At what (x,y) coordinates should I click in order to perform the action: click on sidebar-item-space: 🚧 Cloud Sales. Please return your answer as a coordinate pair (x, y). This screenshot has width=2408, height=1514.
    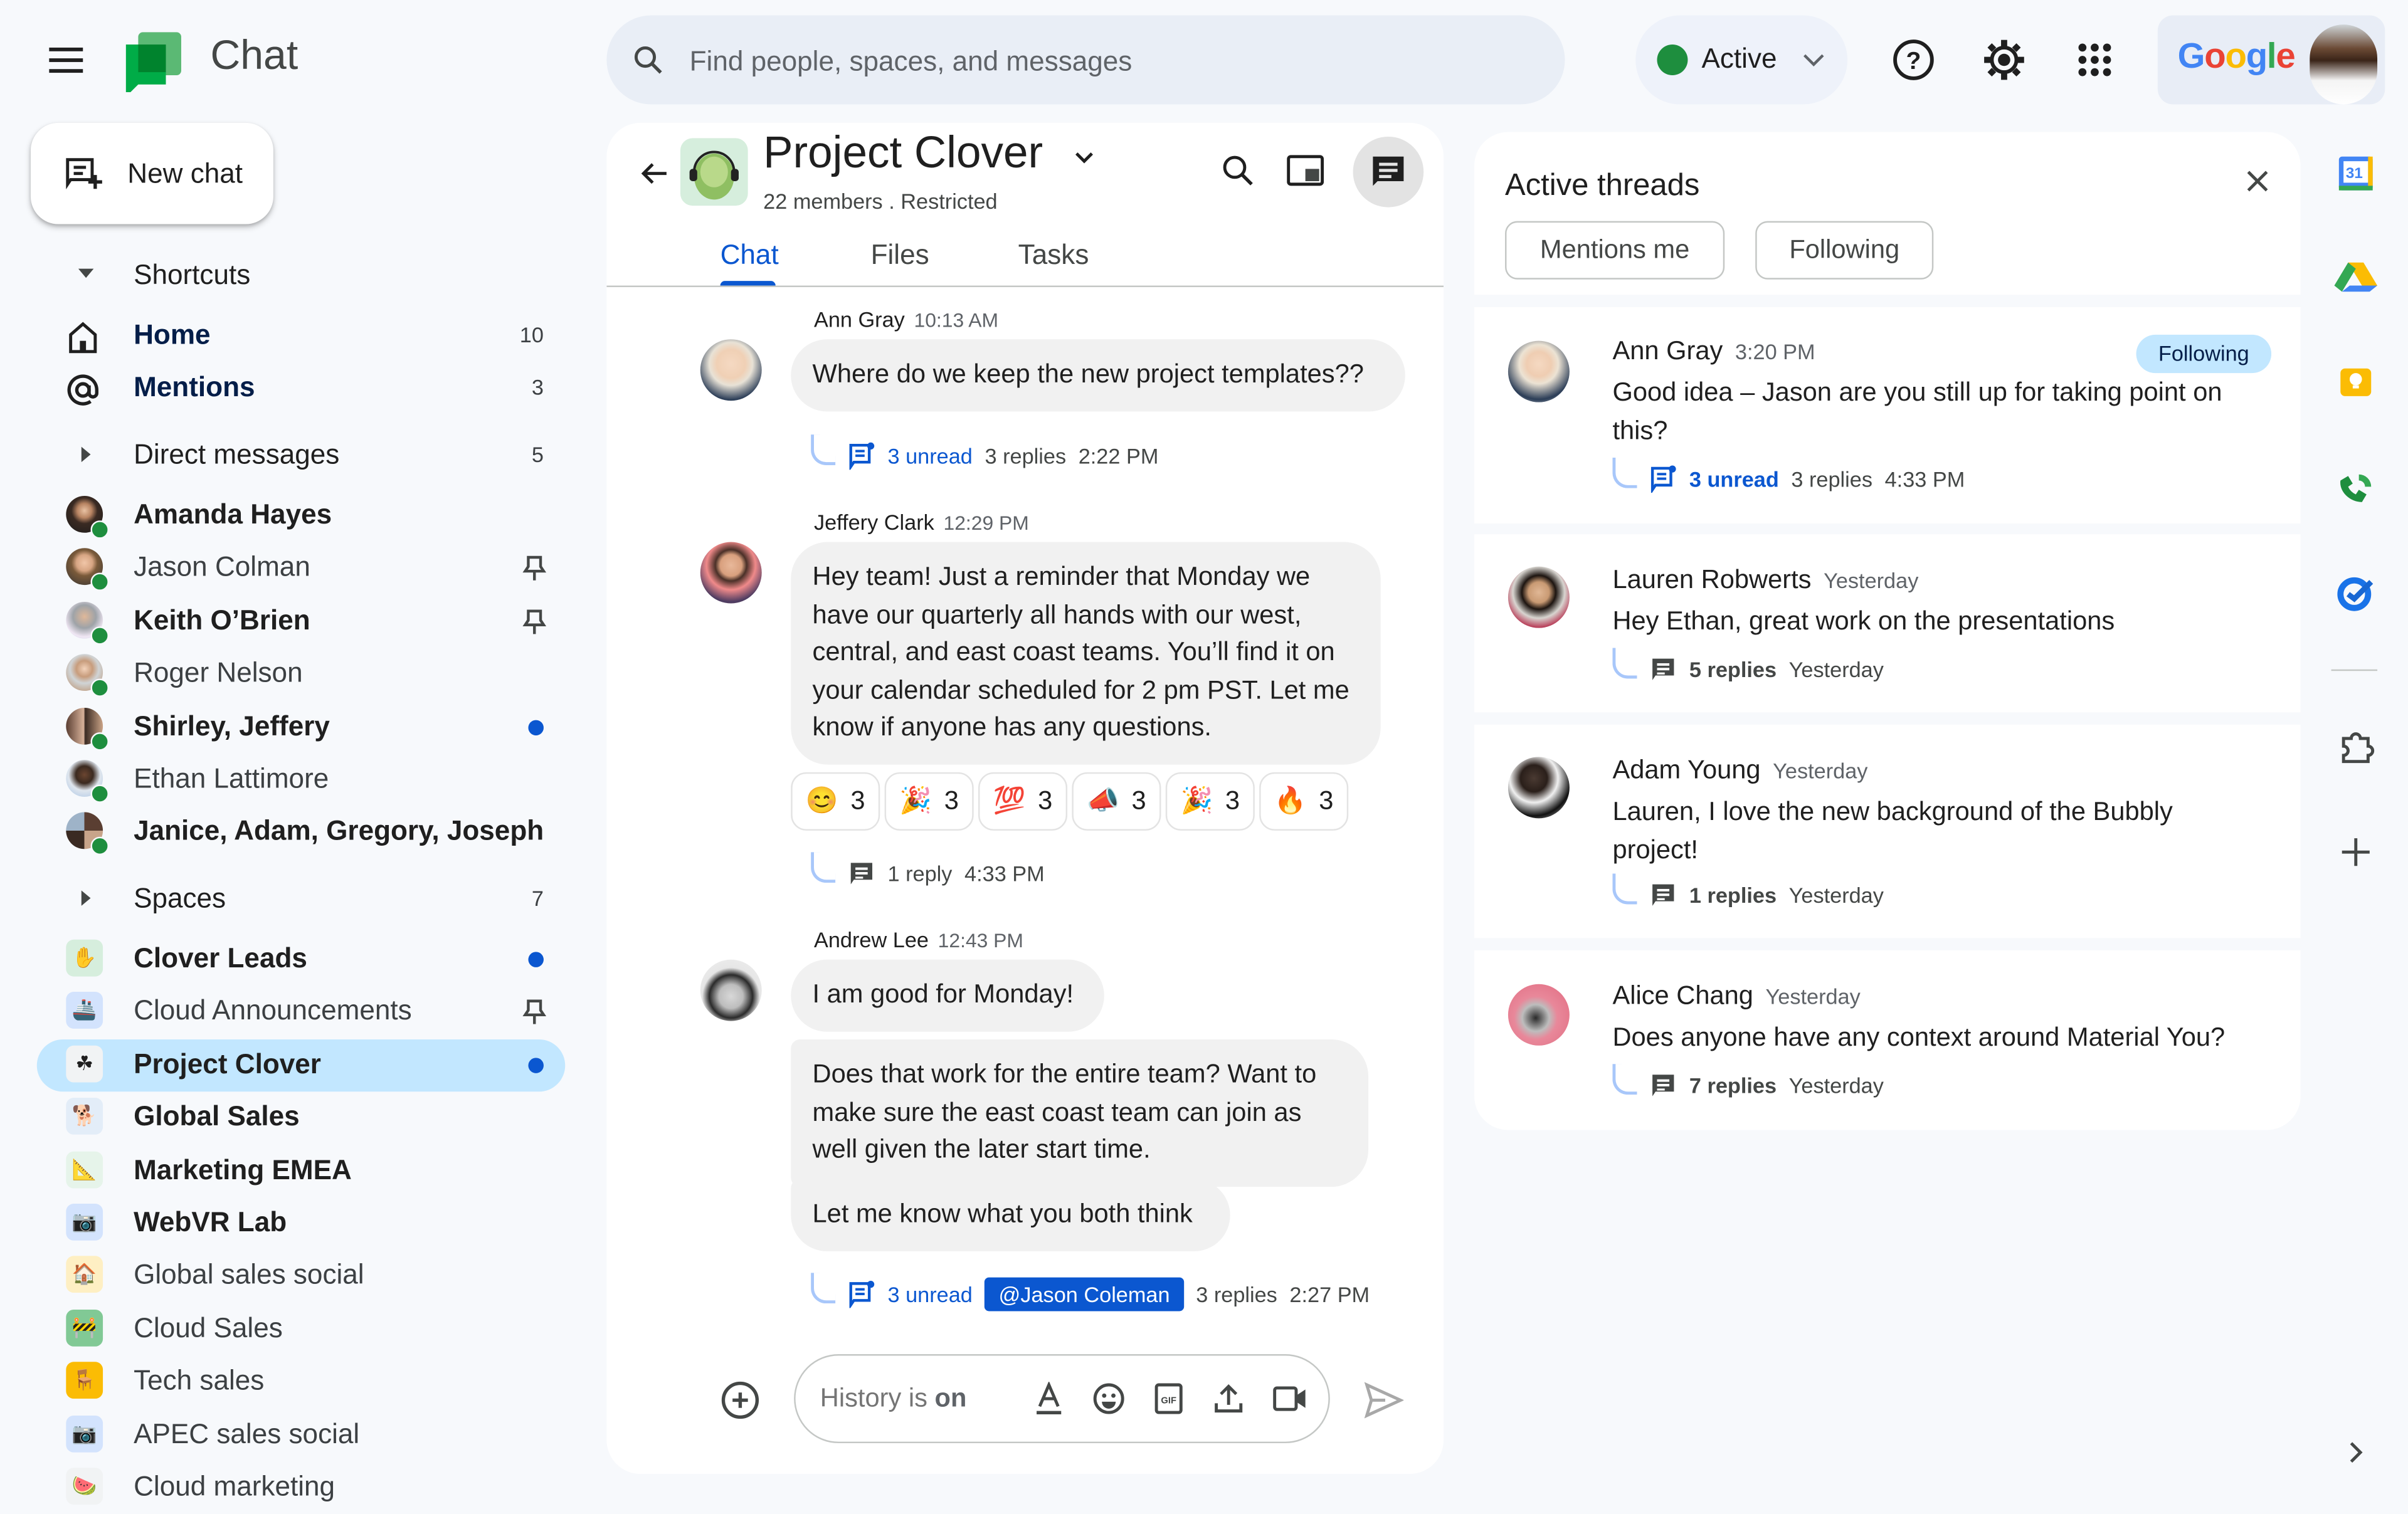
    Looking at the image, I should click on (301, 1329).